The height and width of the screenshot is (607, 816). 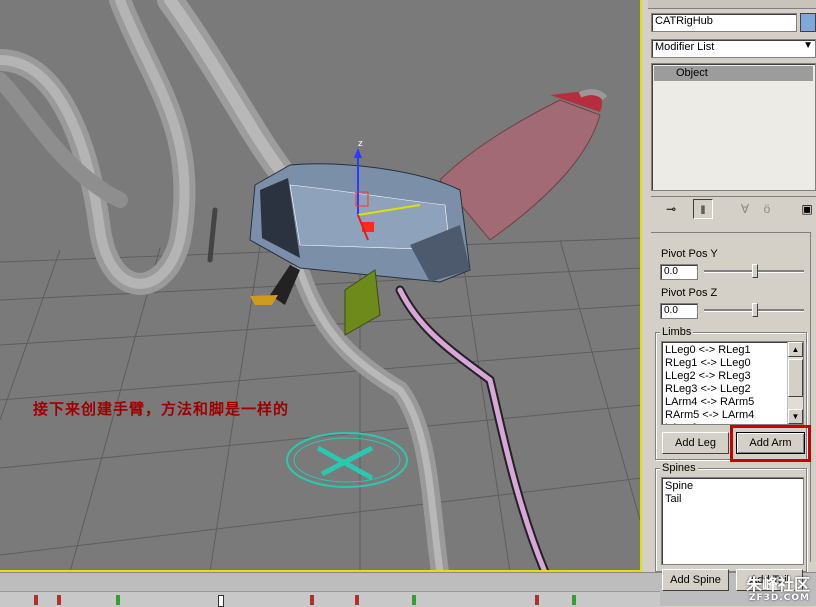 What do you see at coordinates (813, 397) in the screenshot?
I see `panel-scrollbar` at bounding box center [813, 397].